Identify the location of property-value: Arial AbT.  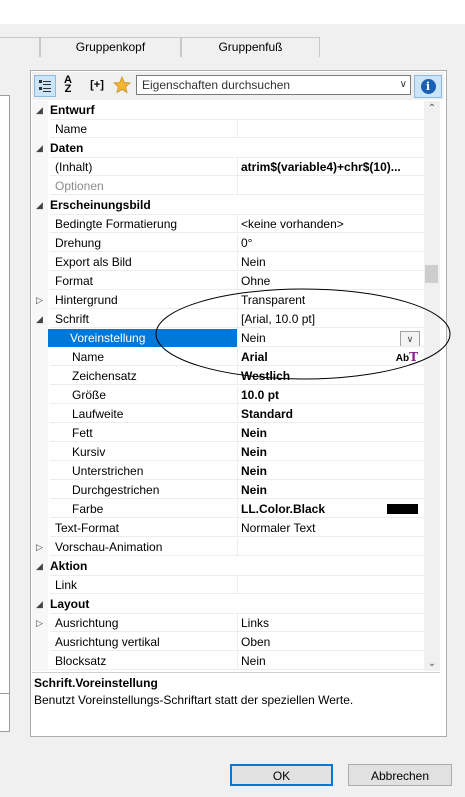
(330, 357).